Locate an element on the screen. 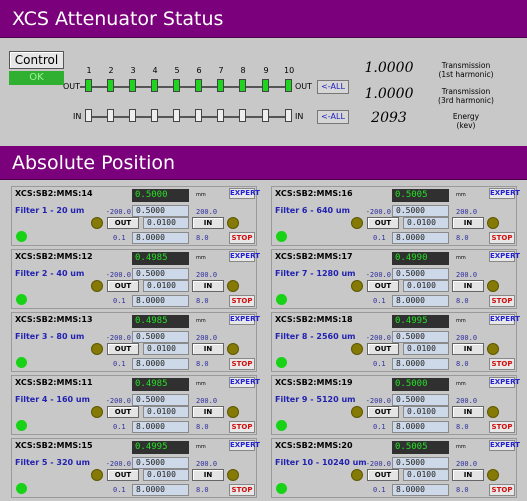 Image resolution: width=527 pixels, height=501 pixels. readback-value: 0.4995 is located at coordinates (160, 447).